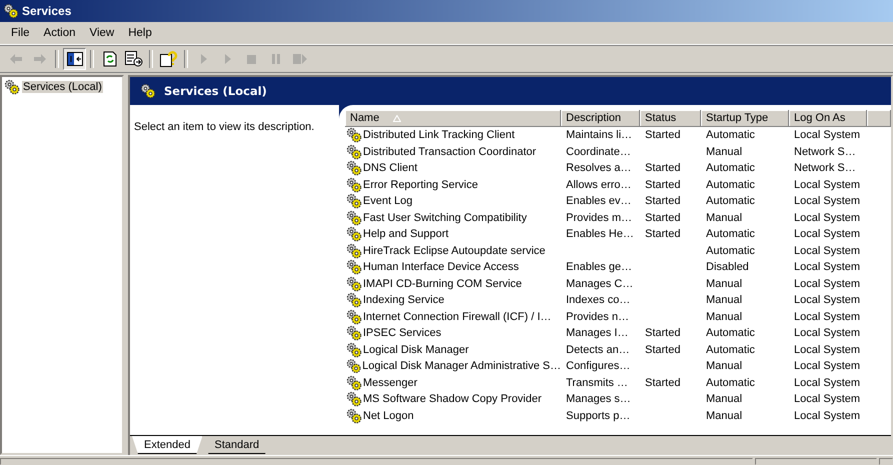  What do you see at coordinates (102, 33) in the screenshot?
I see `menu-item: View` at bounding box center [102, 33].